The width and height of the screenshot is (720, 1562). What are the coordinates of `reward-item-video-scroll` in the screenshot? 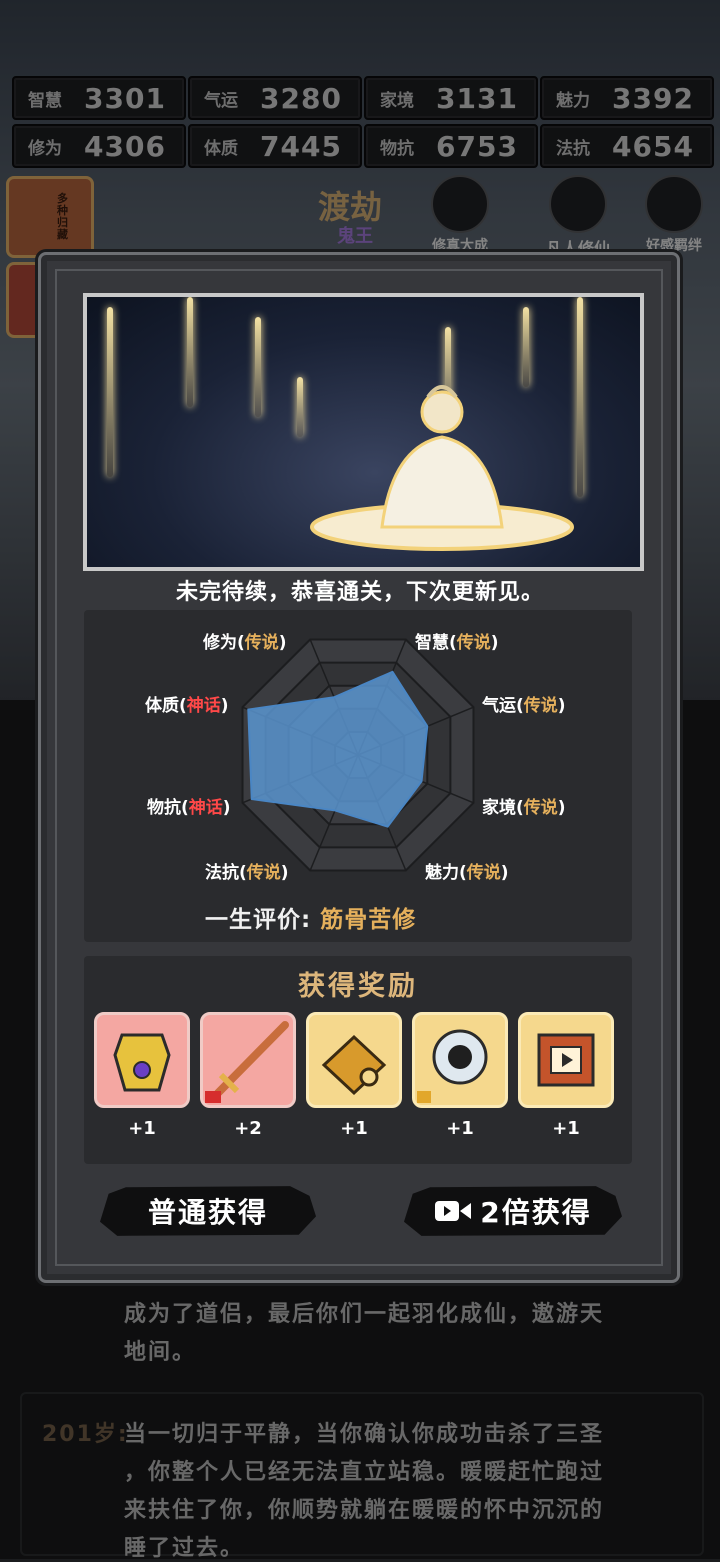 It's located at (566, 1060).